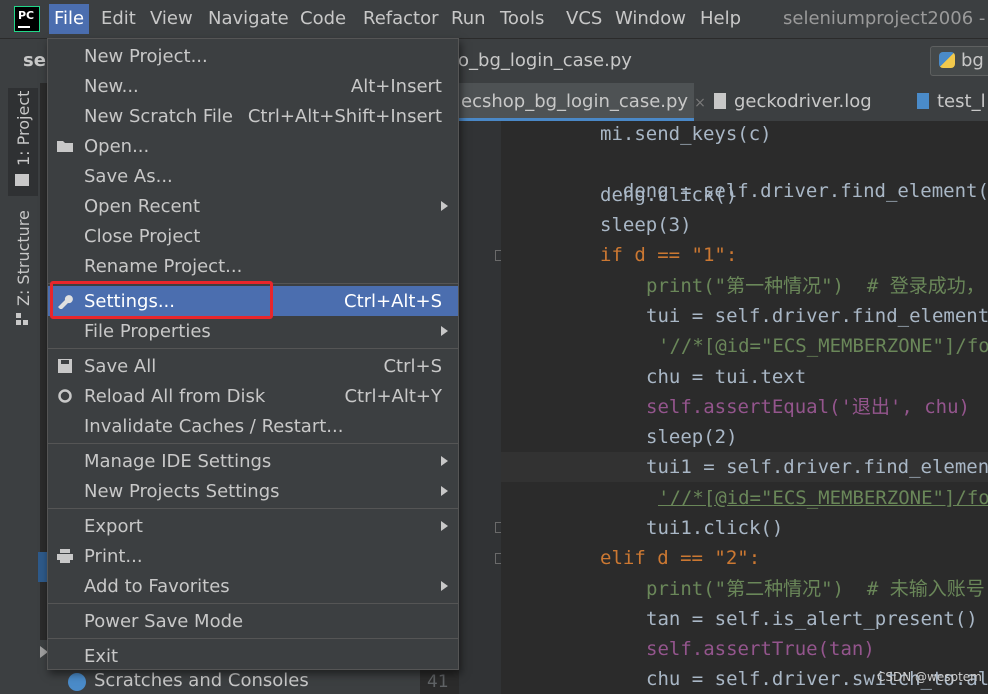 This screenshot has height=694, width=988. I want to click on menu-item-open-recent: Open Recent, so click(253, 206).